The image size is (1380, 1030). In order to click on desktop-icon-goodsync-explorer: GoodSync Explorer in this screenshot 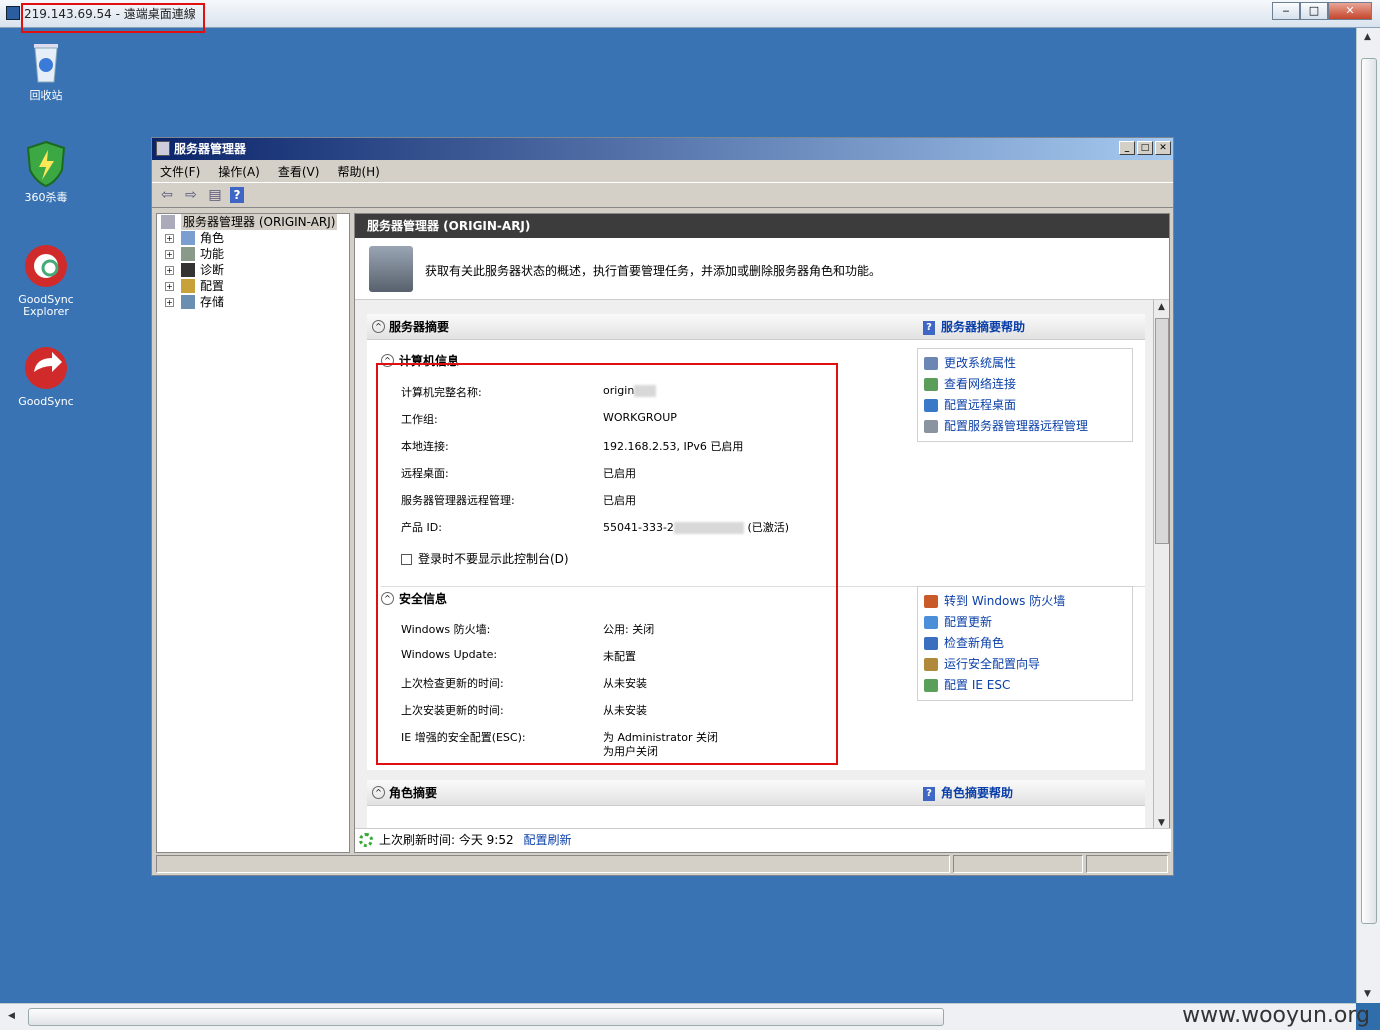, I will do `click(46, 280)`.